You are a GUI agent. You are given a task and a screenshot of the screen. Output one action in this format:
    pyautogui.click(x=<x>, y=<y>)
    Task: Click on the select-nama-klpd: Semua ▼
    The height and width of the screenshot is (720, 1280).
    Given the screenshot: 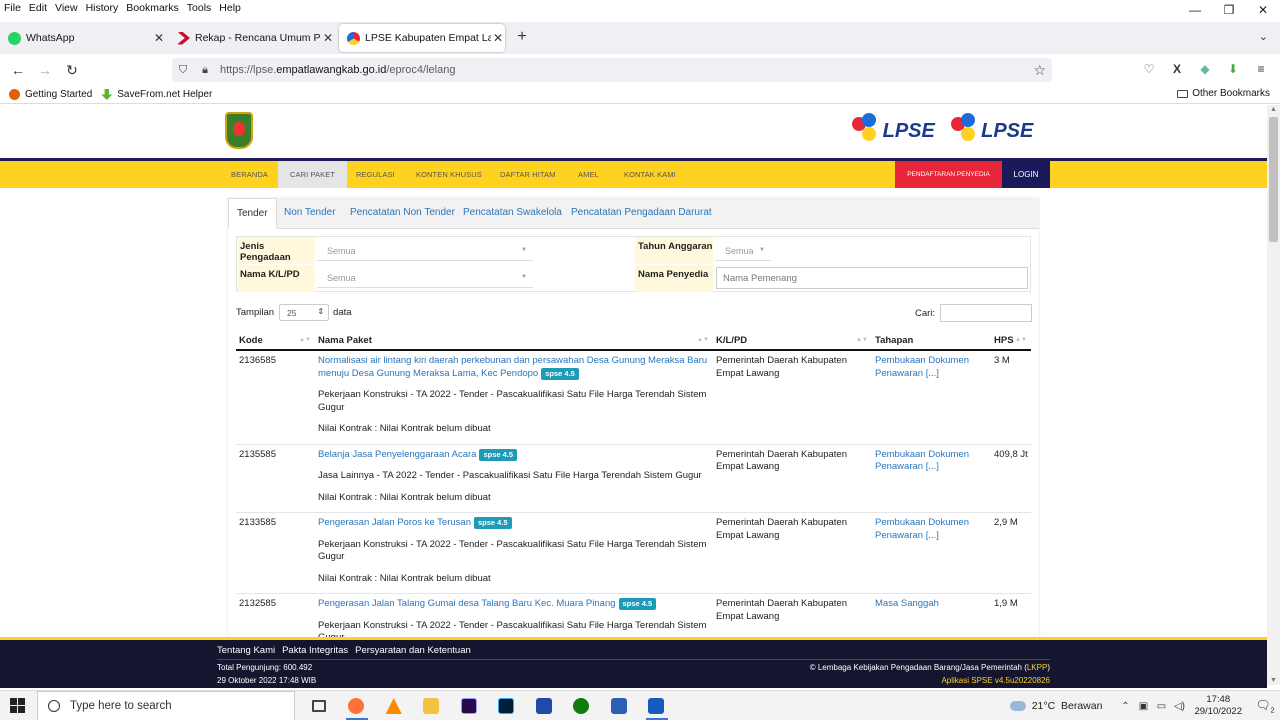 What is the action you would take?
    pyautogui.click(x=425, y=278)
    